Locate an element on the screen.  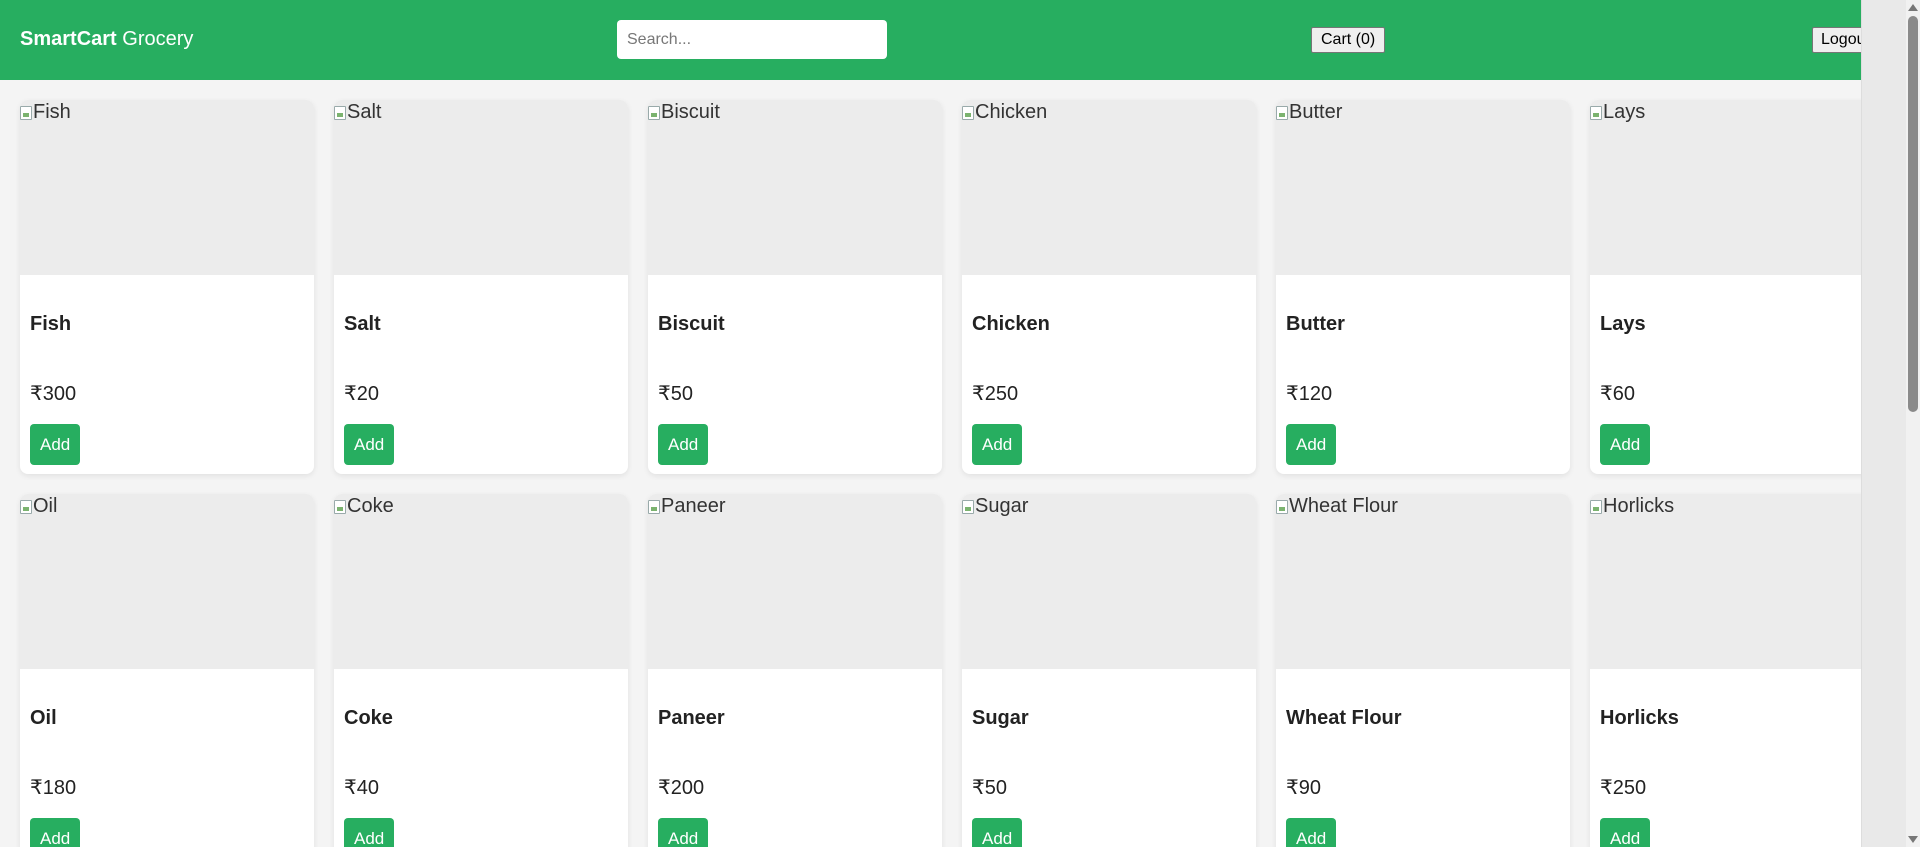
product-image: Chicken is located at coordinates (1109, 187).